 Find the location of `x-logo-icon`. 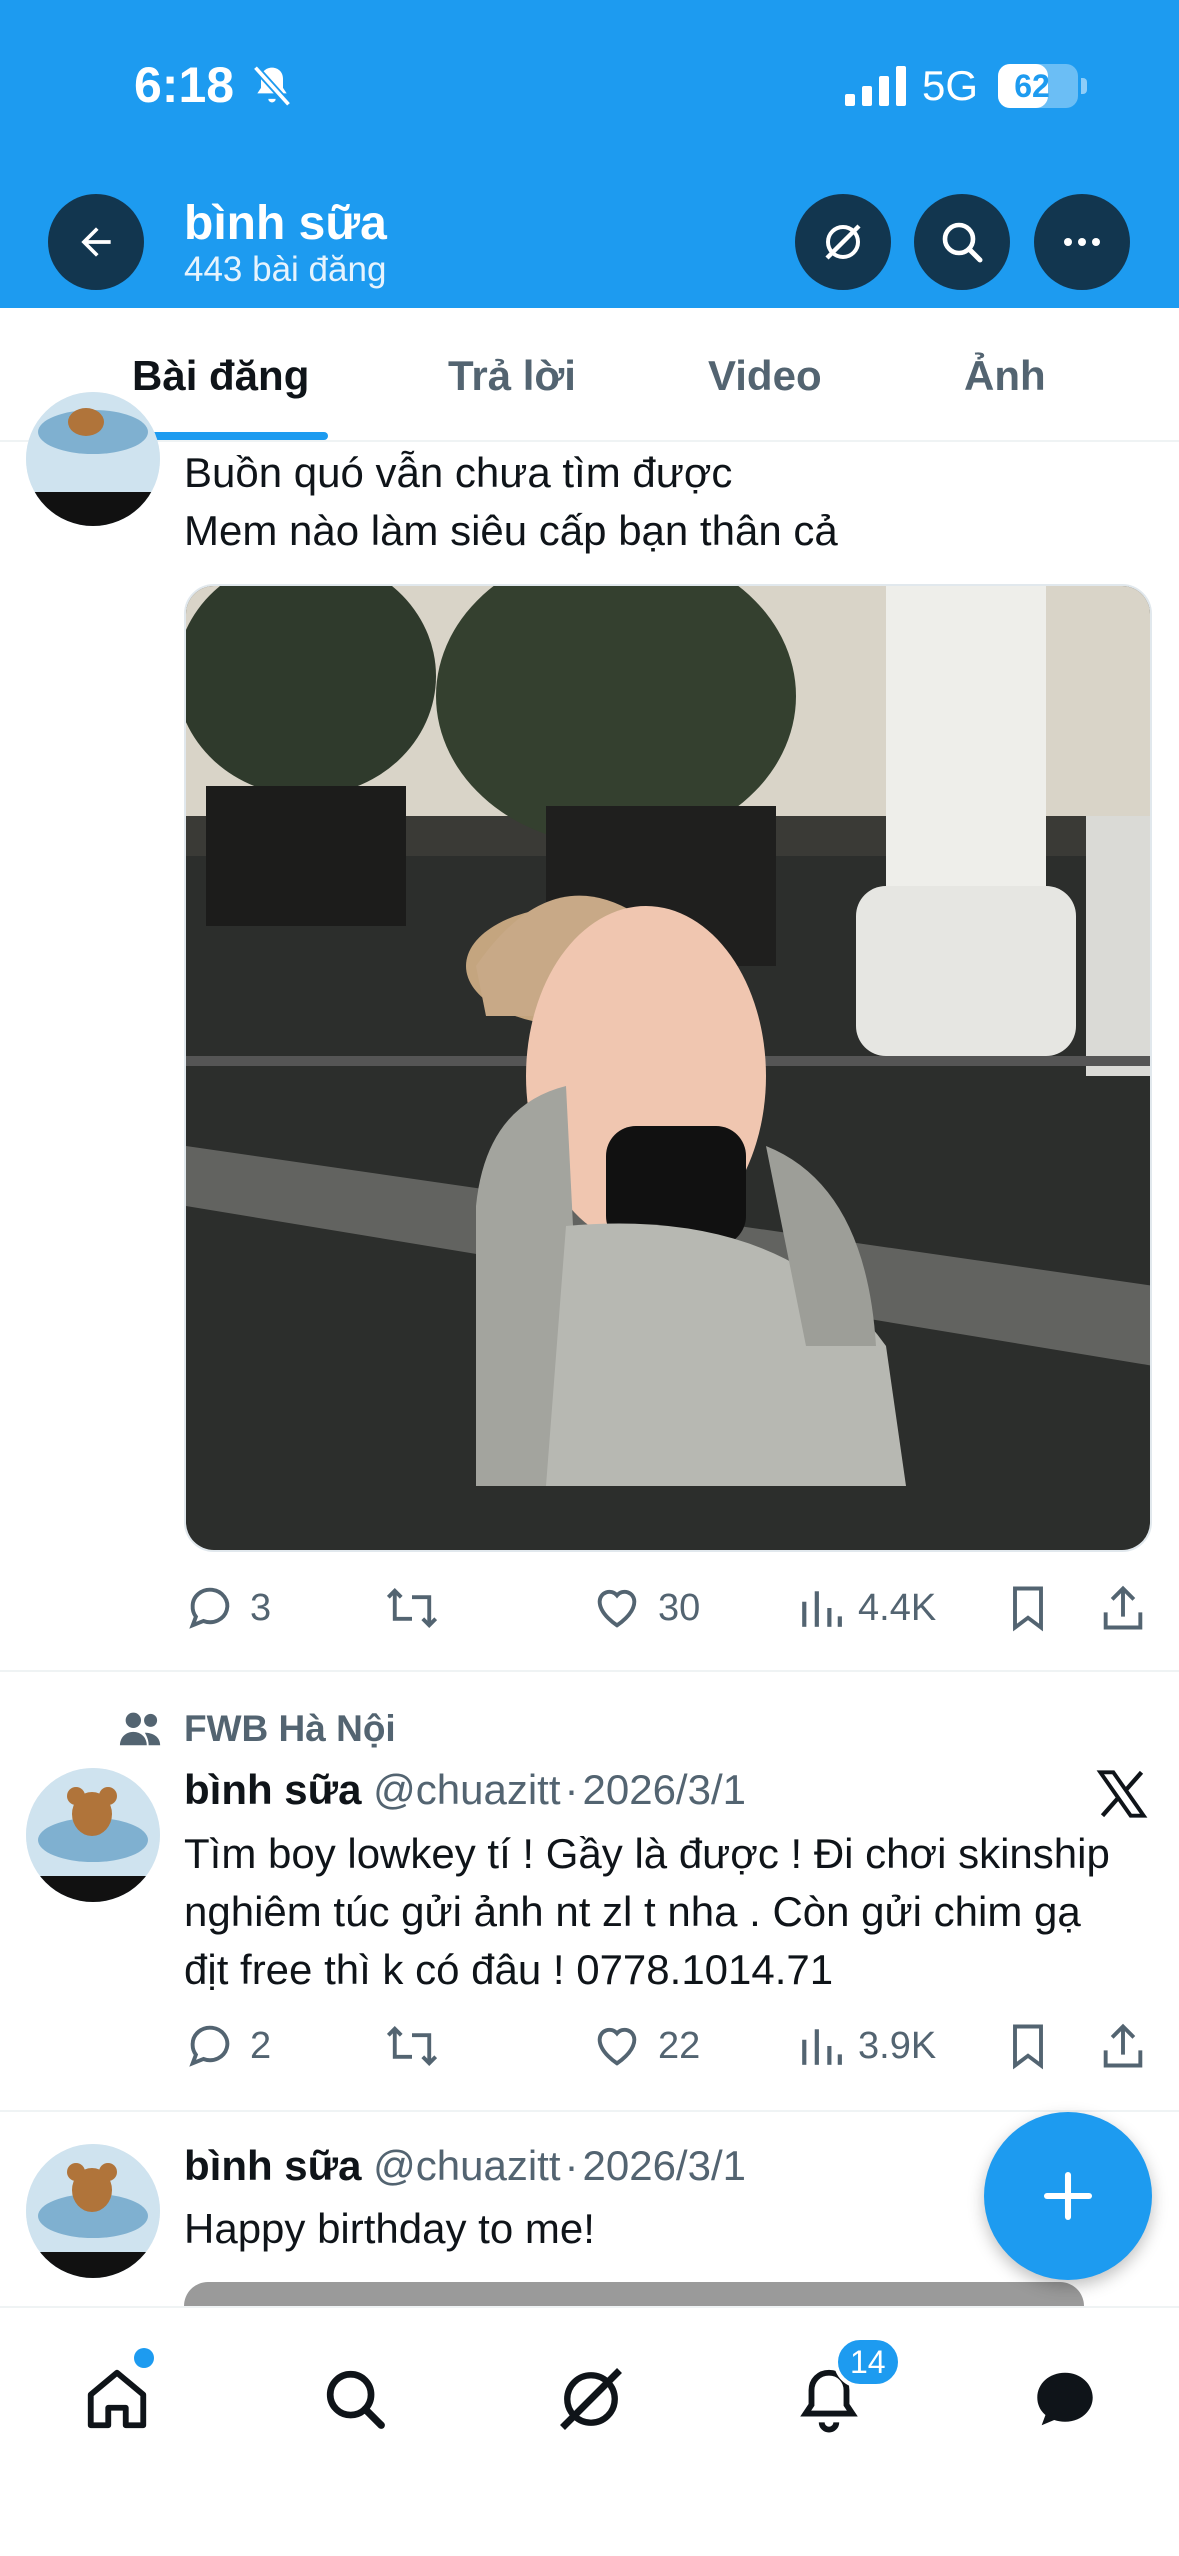

x-logo-icon is located at coordinates (1122, 1794).